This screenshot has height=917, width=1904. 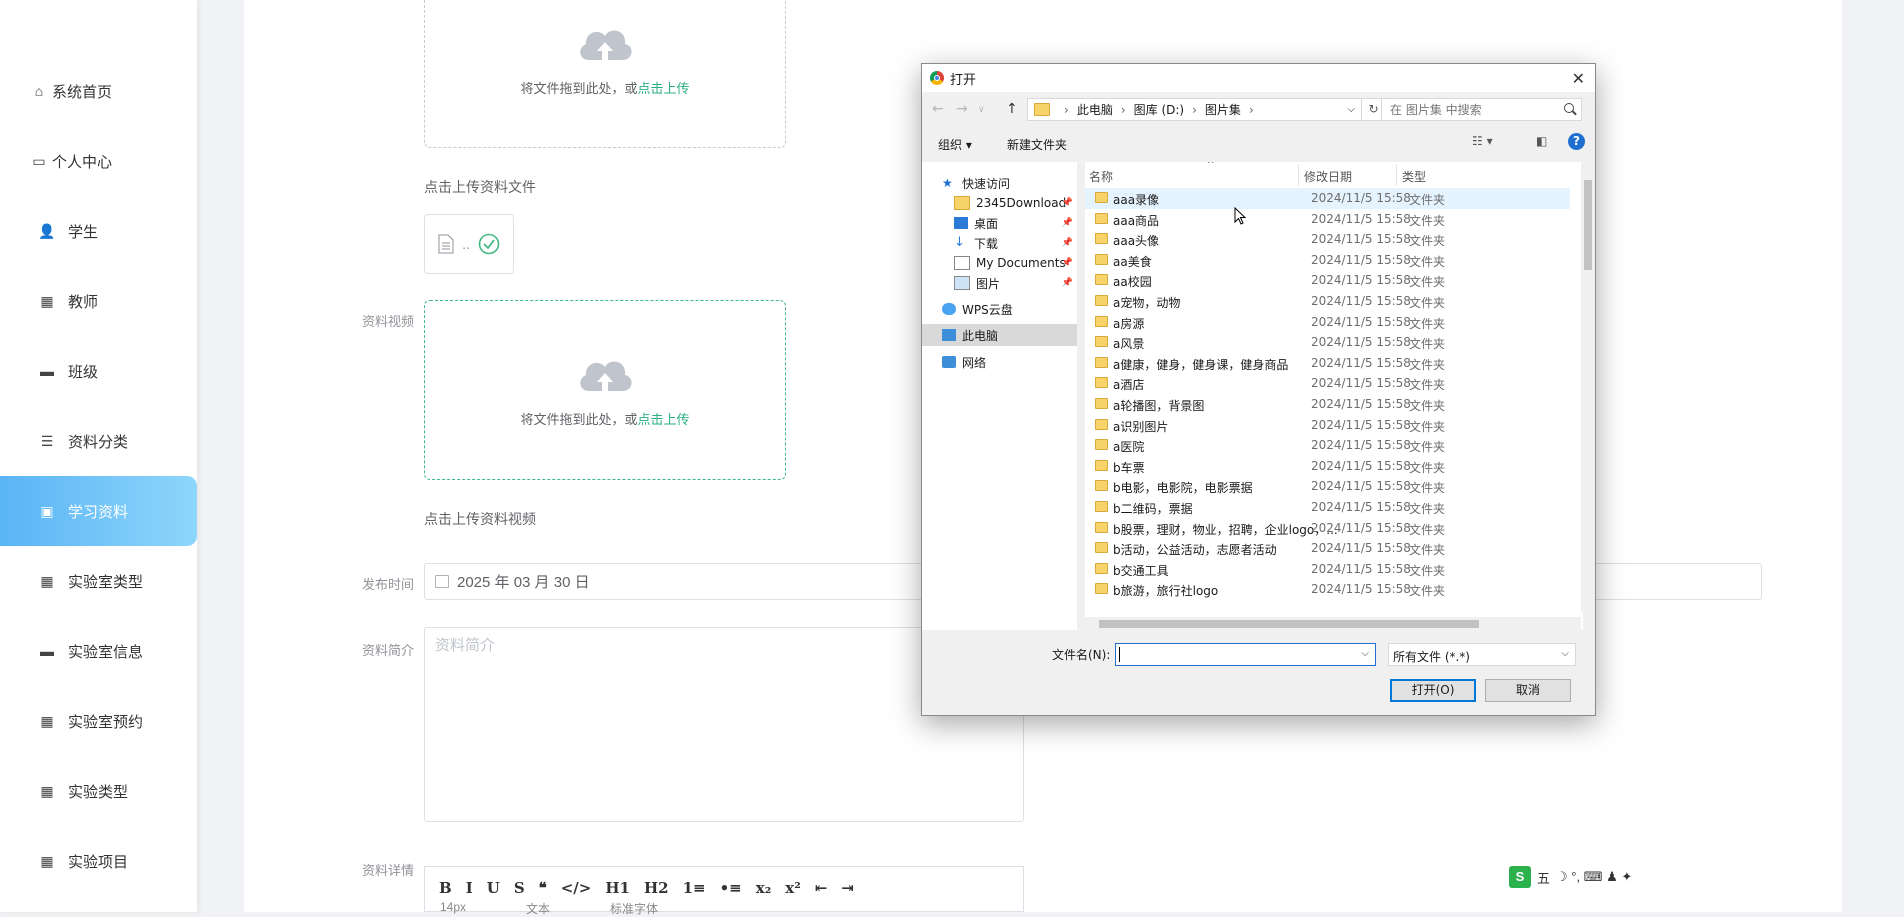 What do you see at coordinates (445, 888) in the screenshot?
I see `editor-button: B` at bounding box center [445, 888].